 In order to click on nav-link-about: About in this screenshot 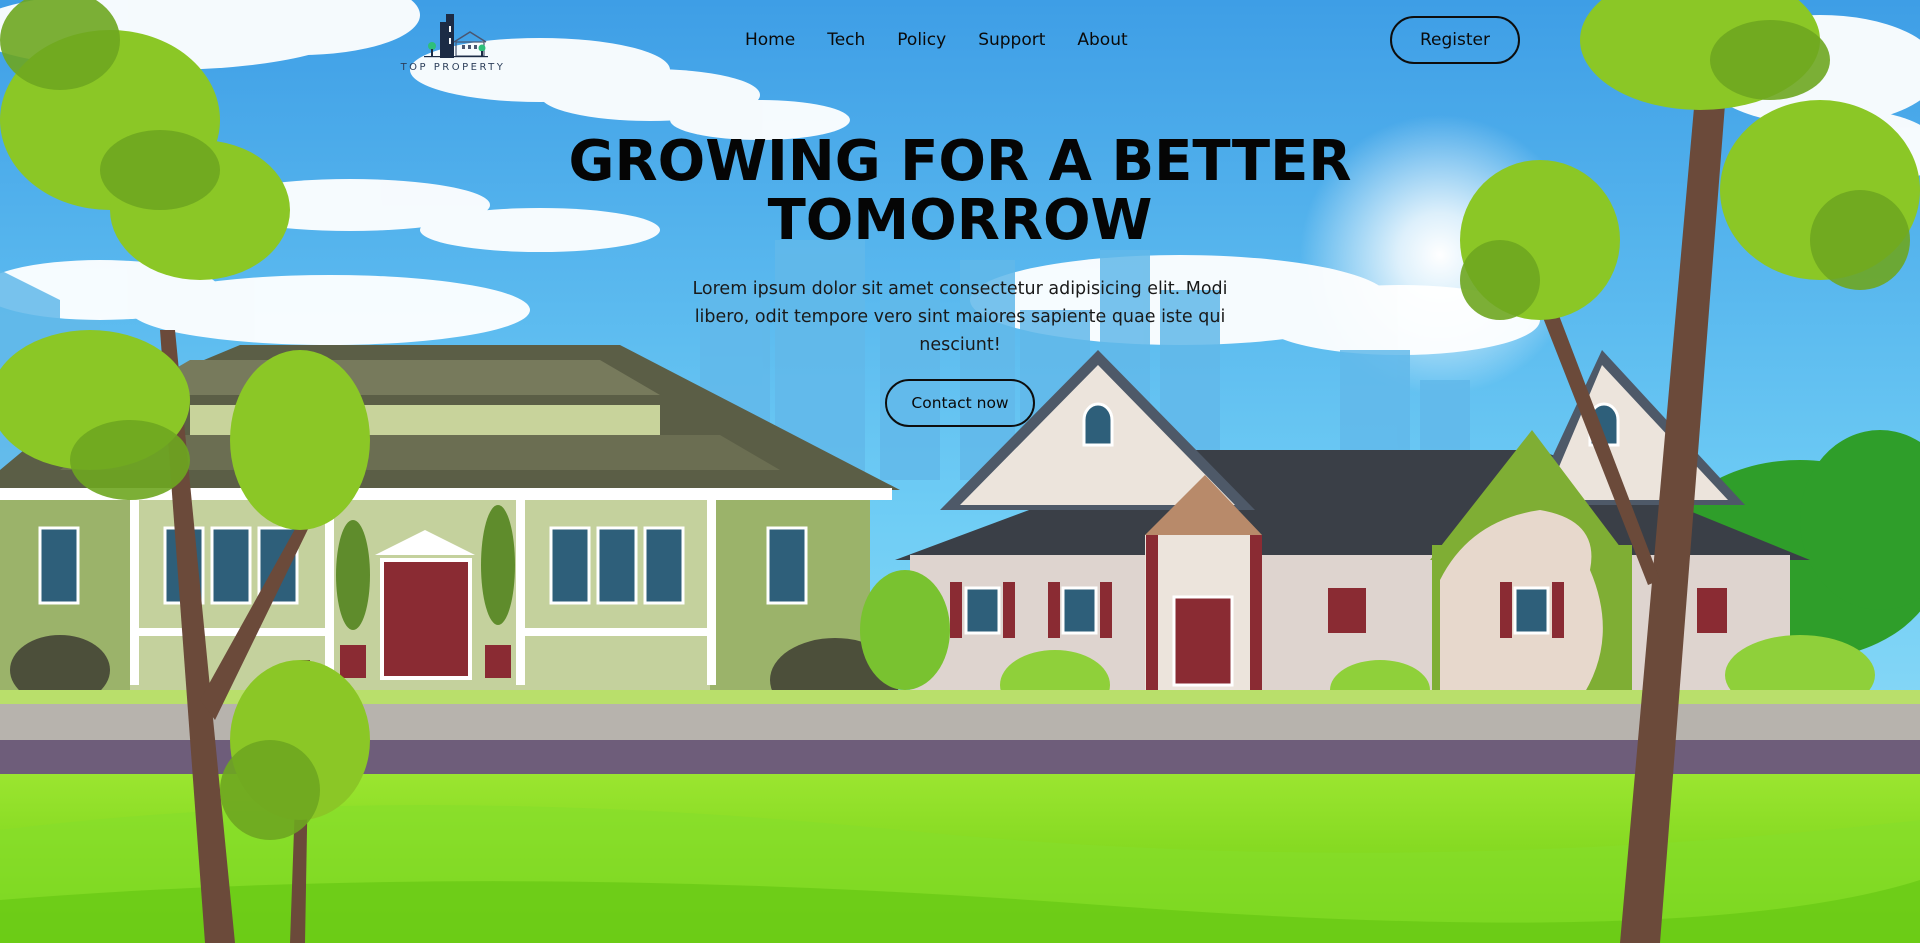, I will do `click(1102, 40)`.